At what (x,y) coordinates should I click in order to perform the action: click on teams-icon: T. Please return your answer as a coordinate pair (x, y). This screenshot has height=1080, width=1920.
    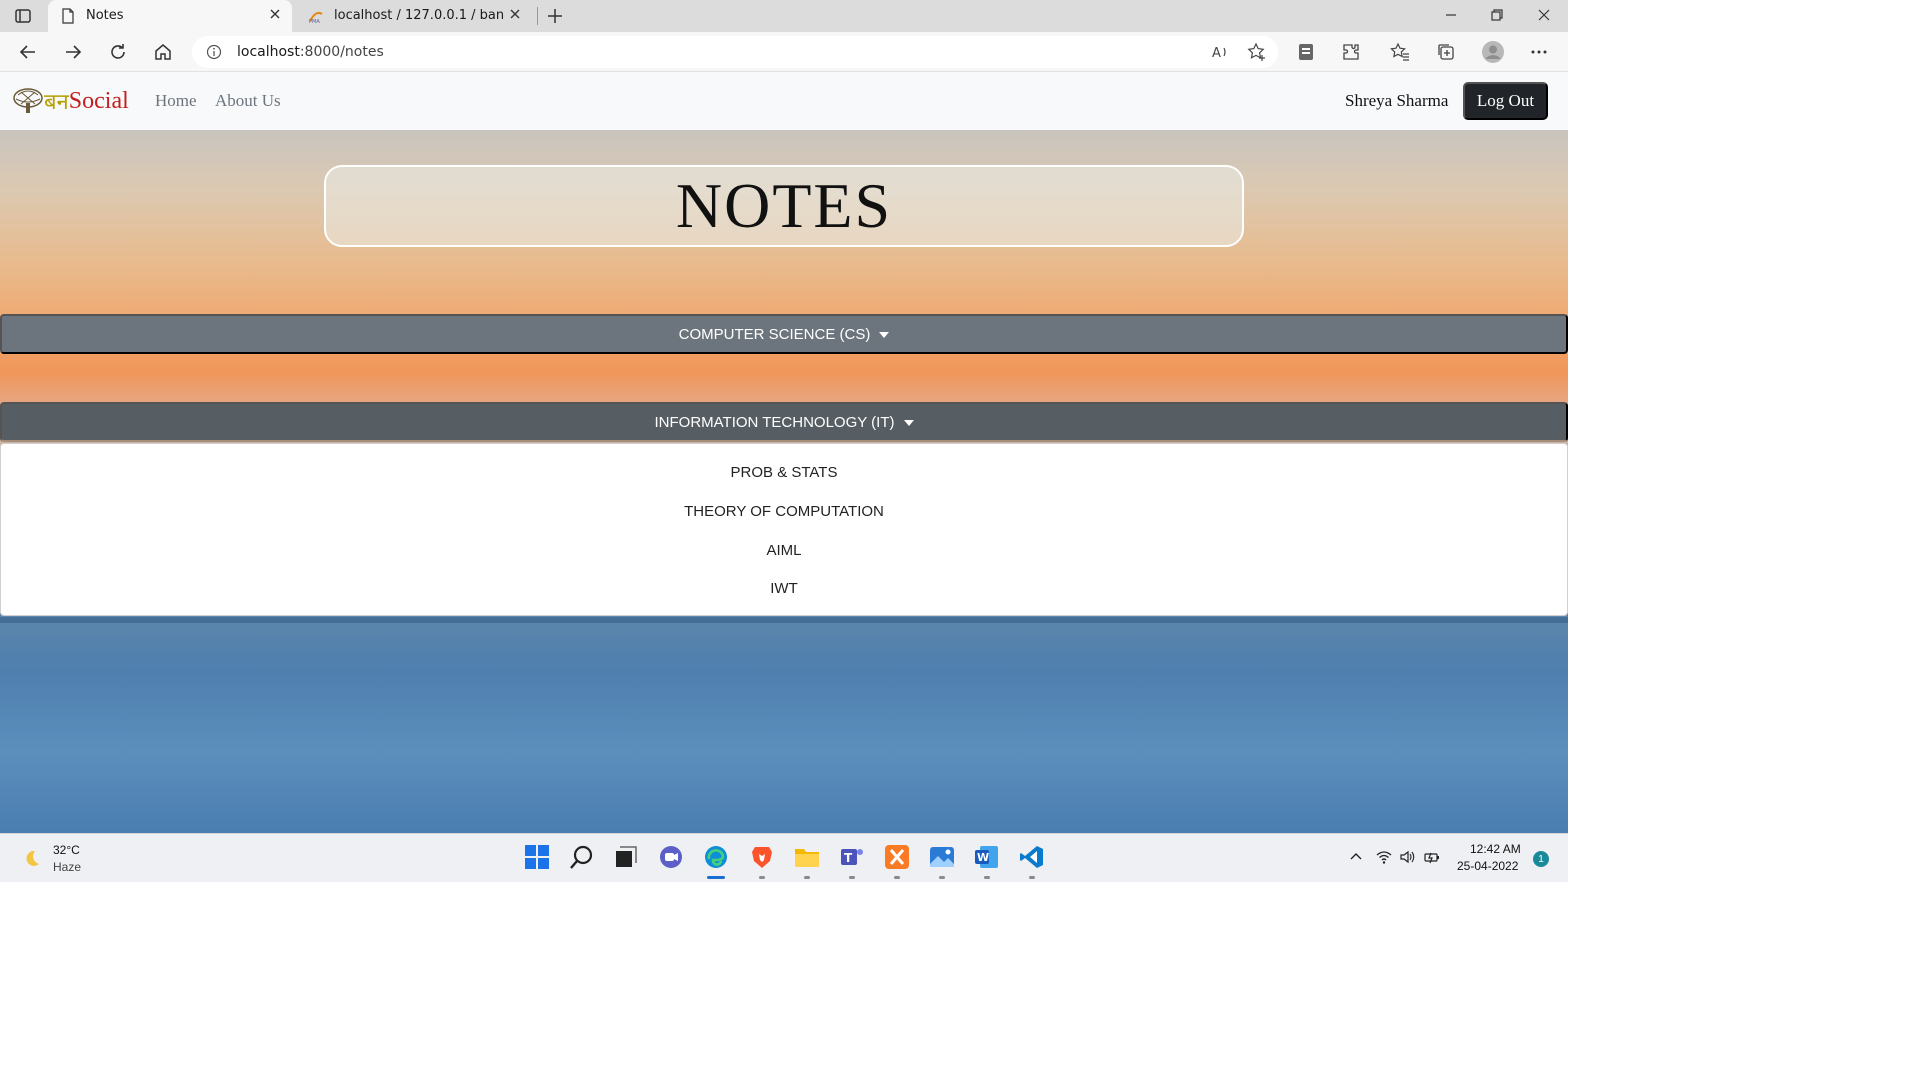
    Looking at the image, I should click on (852, 857).